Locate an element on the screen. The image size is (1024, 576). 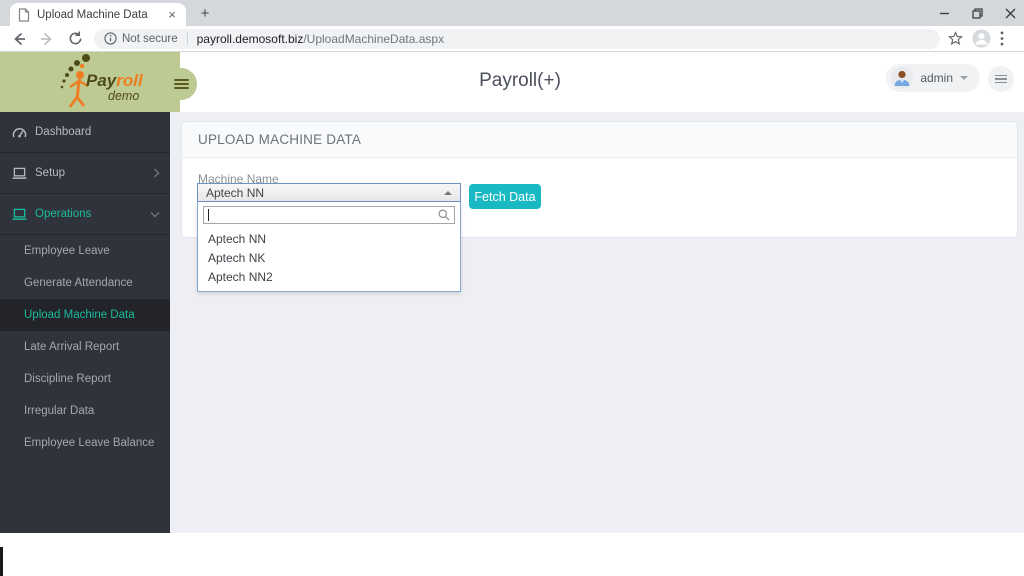
restore-icon is located at coordinates (977, 13).